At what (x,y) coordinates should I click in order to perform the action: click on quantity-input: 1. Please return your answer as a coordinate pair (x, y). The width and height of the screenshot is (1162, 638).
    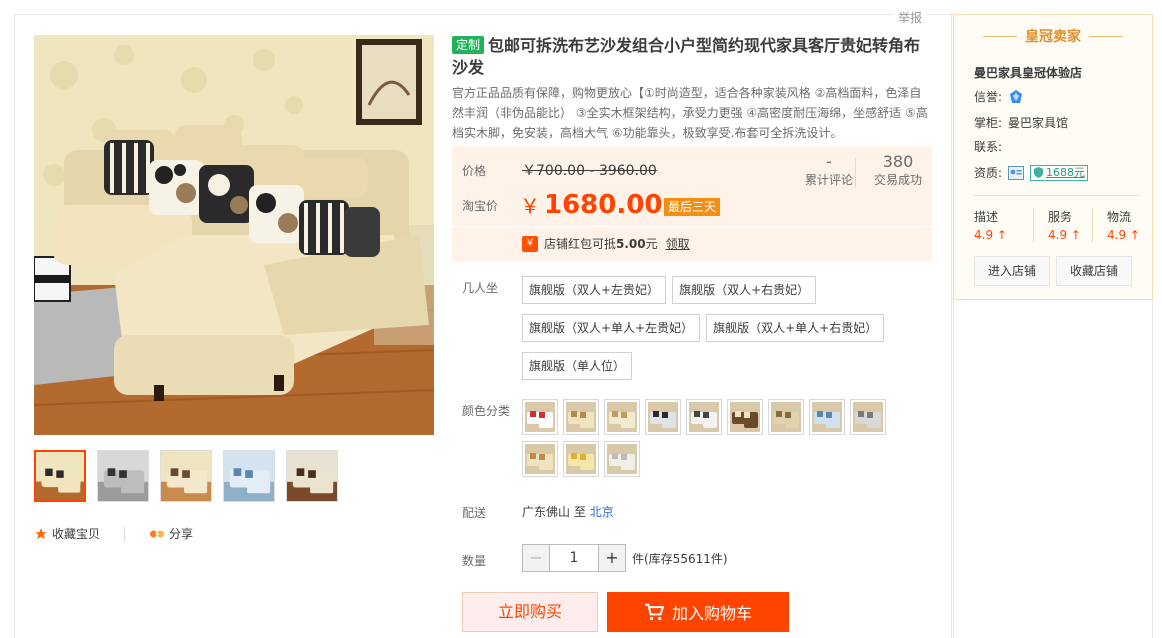
    Looking at the image, I should click on (574, 558).